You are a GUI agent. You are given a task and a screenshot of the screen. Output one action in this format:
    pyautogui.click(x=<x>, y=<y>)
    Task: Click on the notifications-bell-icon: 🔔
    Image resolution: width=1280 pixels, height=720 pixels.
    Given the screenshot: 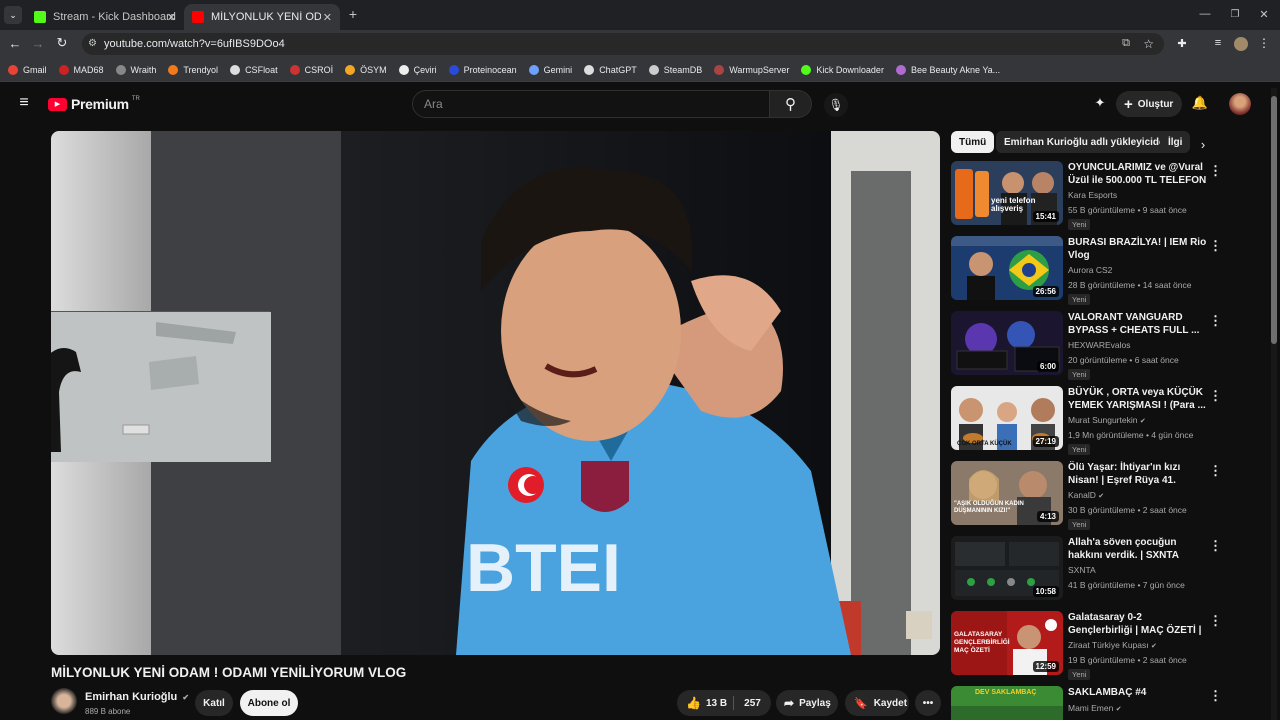 What is the action you would take?
    pyautogui.click(x=1200, y=103)
    